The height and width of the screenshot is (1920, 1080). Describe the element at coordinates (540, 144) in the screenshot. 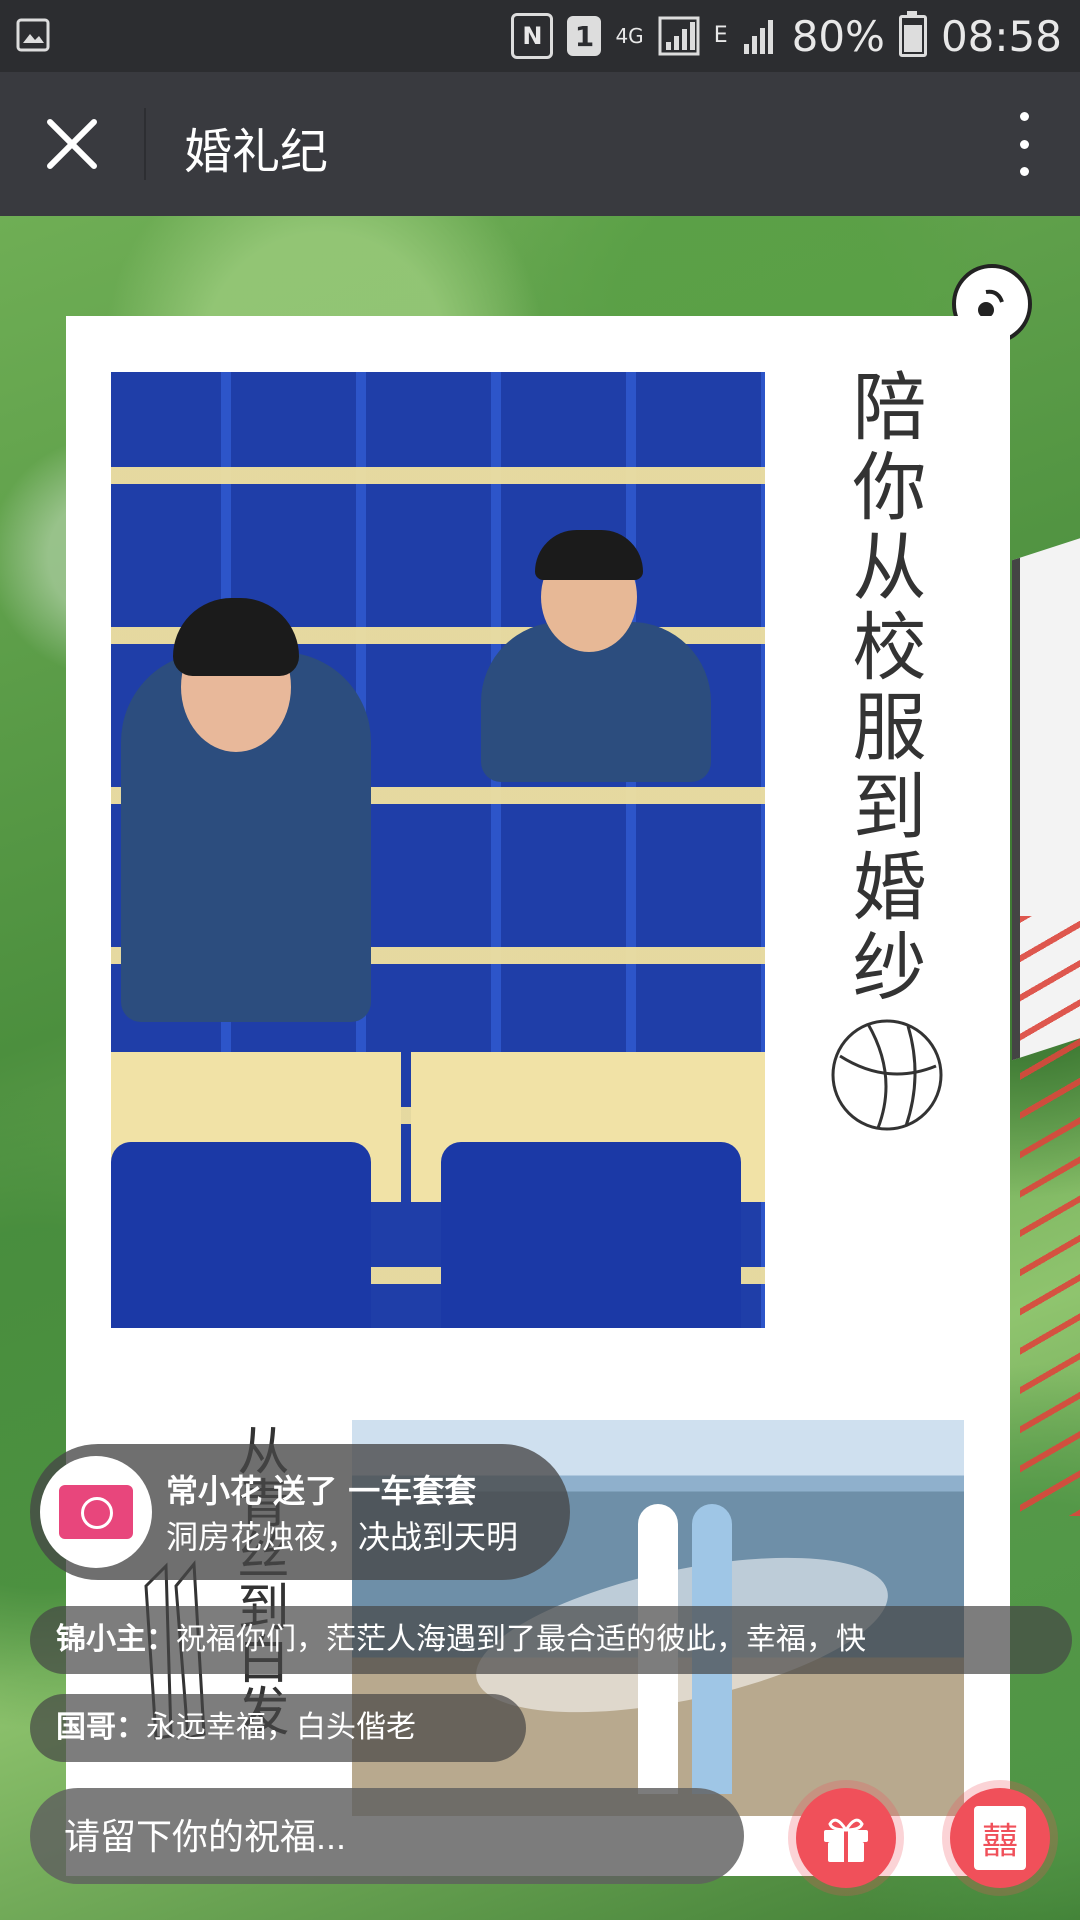

I see `title-bar: 婚礼纪` at that location.